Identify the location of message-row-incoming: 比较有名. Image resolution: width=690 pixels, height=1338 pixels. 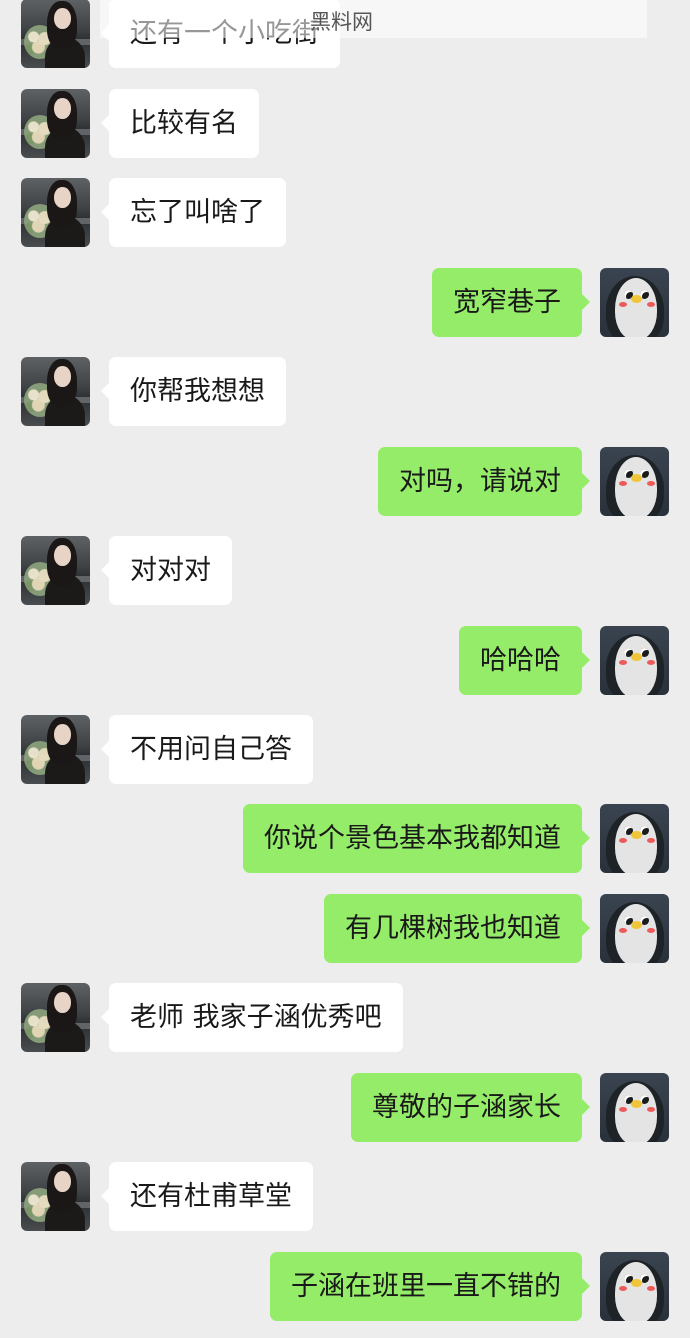
(345, 123).